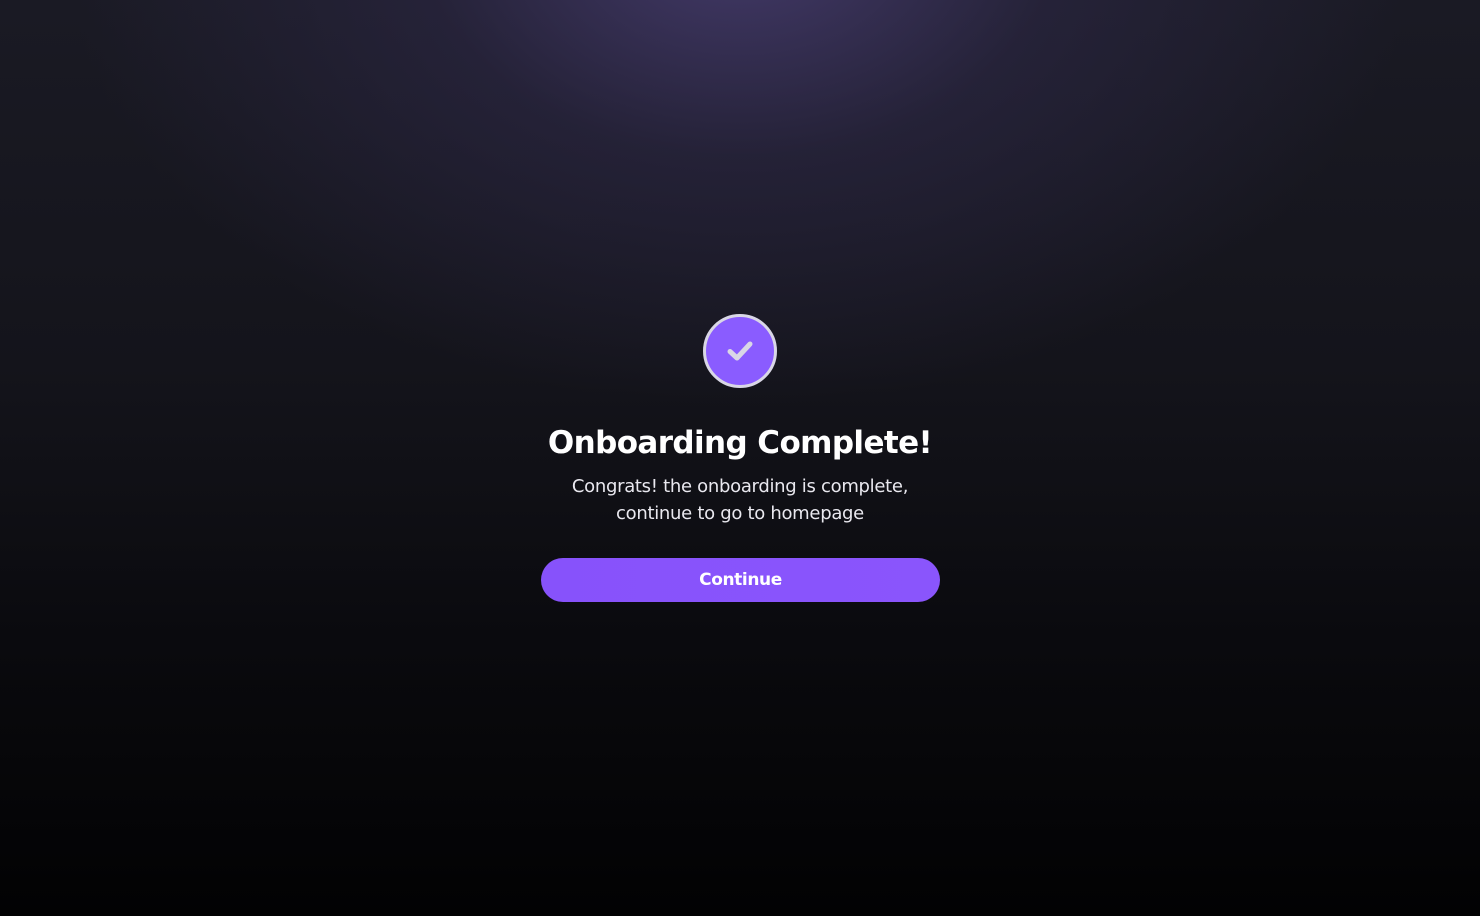  I want to click on check-circle-icon, so click(740, 351).